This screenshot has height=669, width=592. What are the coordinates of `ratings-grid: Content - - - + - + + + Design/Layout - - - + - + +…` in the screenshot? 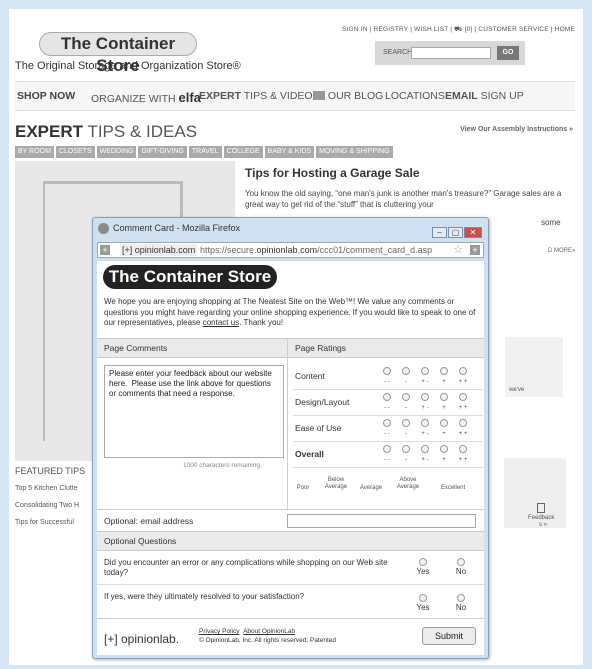 It's located at (388, 416).